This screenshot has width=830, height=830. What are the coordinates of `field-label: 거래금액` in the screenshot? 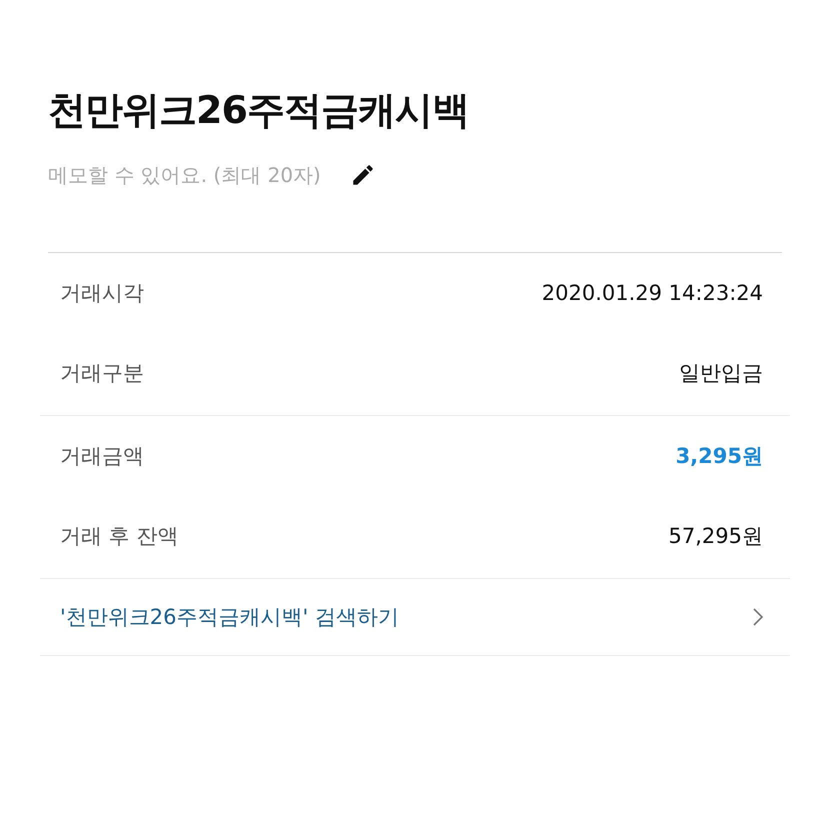 It's located at (102, 456).